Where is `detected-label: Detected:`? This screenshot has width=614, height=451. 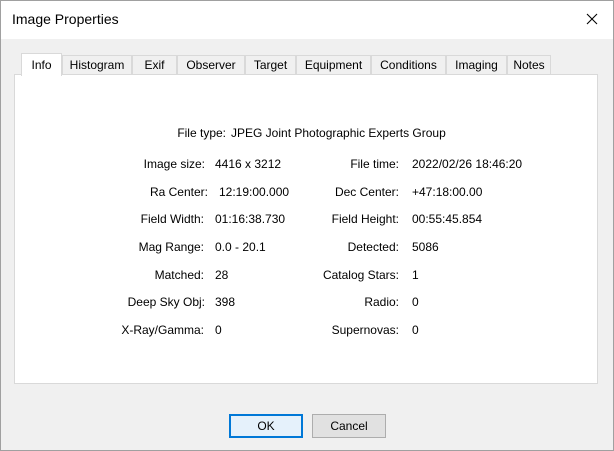 detected-label: Detected: is located at coordinates (373, 247).